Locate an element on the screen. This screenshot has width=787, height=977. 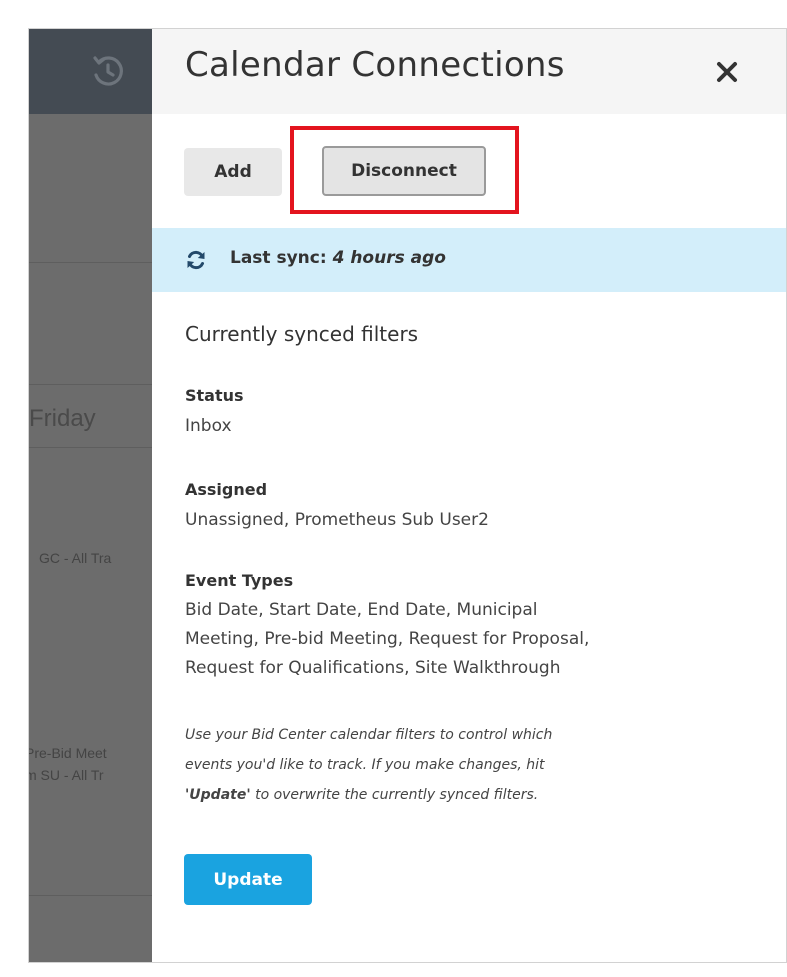
status-label: Status is located at coordinates (214, 395).